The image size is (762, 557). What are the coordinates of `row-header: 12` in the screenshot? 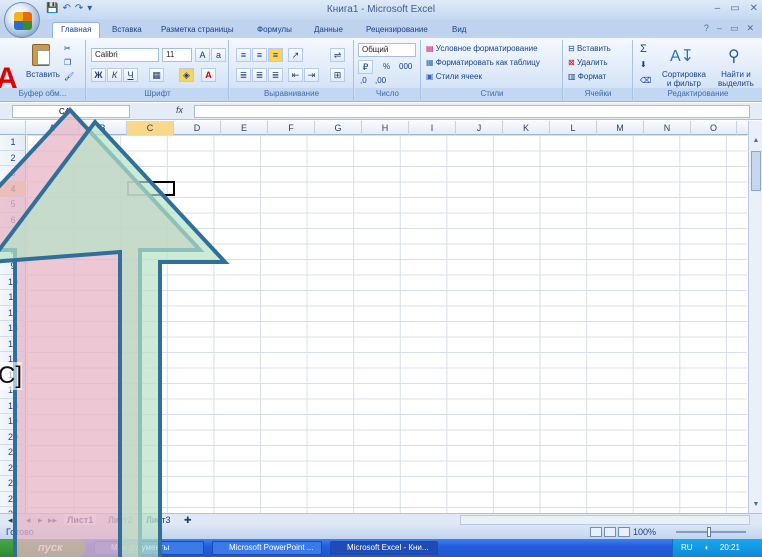 It's located at (13, 313).